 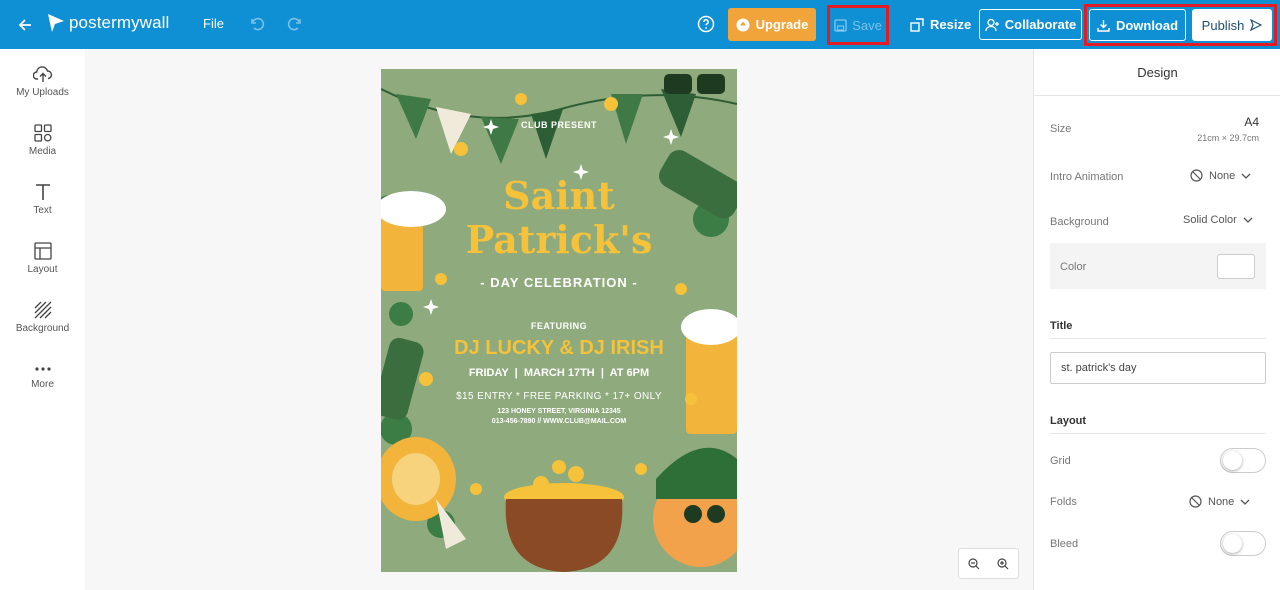 I want to click on upgrade-button: Upgrade, so click(x=772, y=24).